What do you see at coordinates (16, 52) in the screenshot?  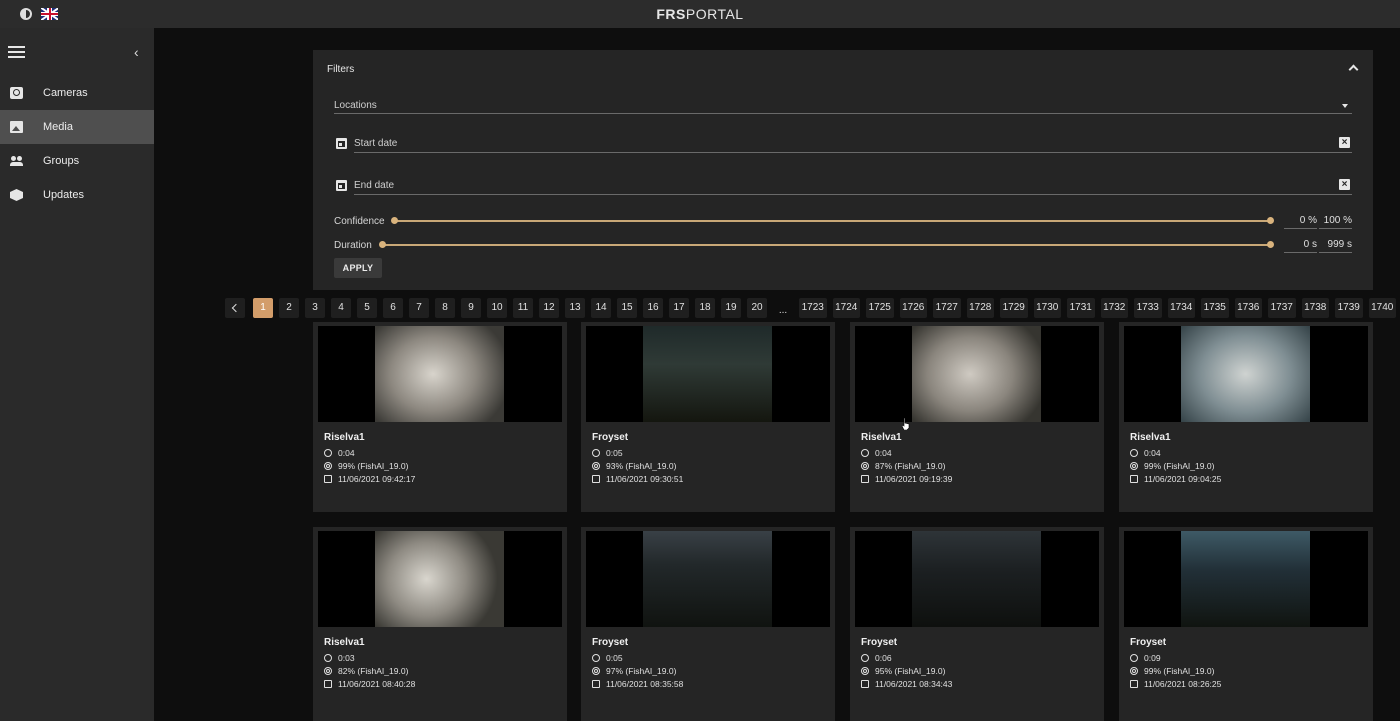 I see `menu-icon` at bounding box center [16, 52].